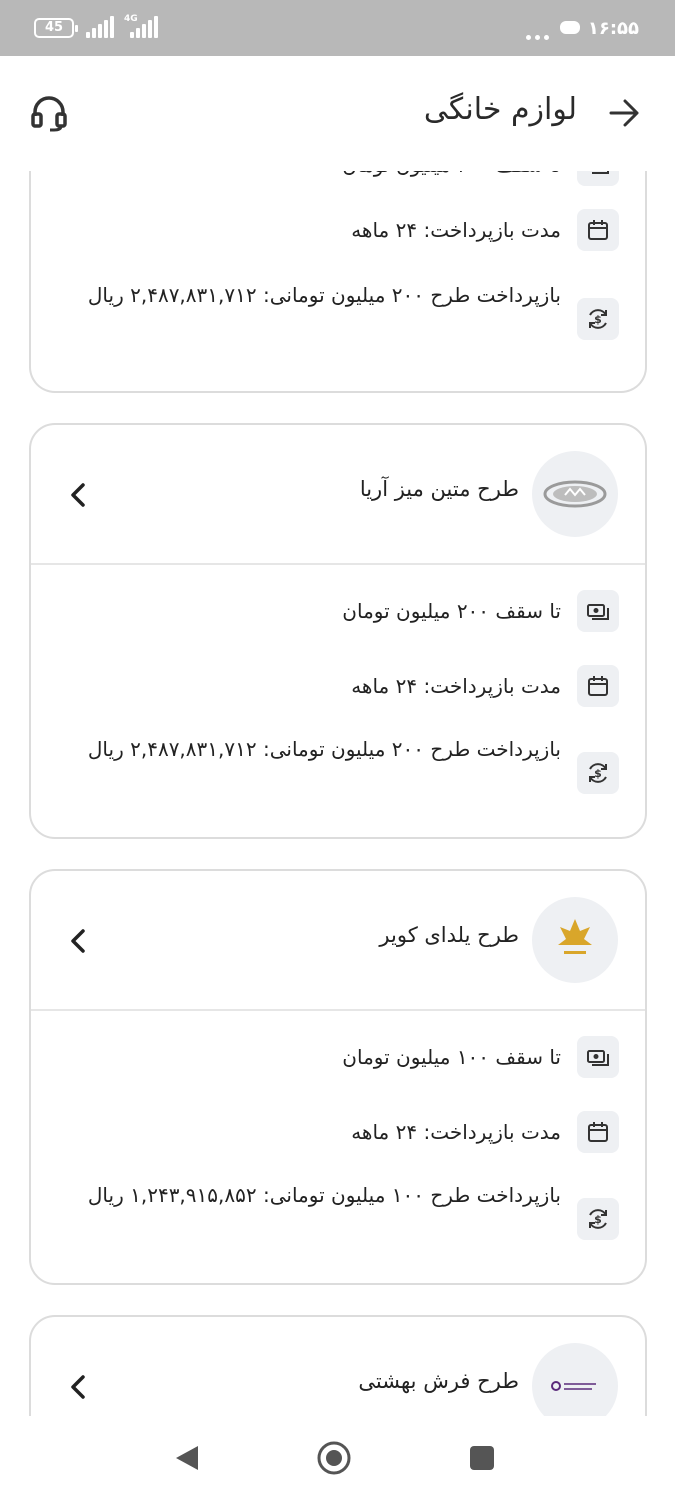  Describe the element at coordinates (188, 1458) in the screenshot. I see `back-triangle-icon` at that location.